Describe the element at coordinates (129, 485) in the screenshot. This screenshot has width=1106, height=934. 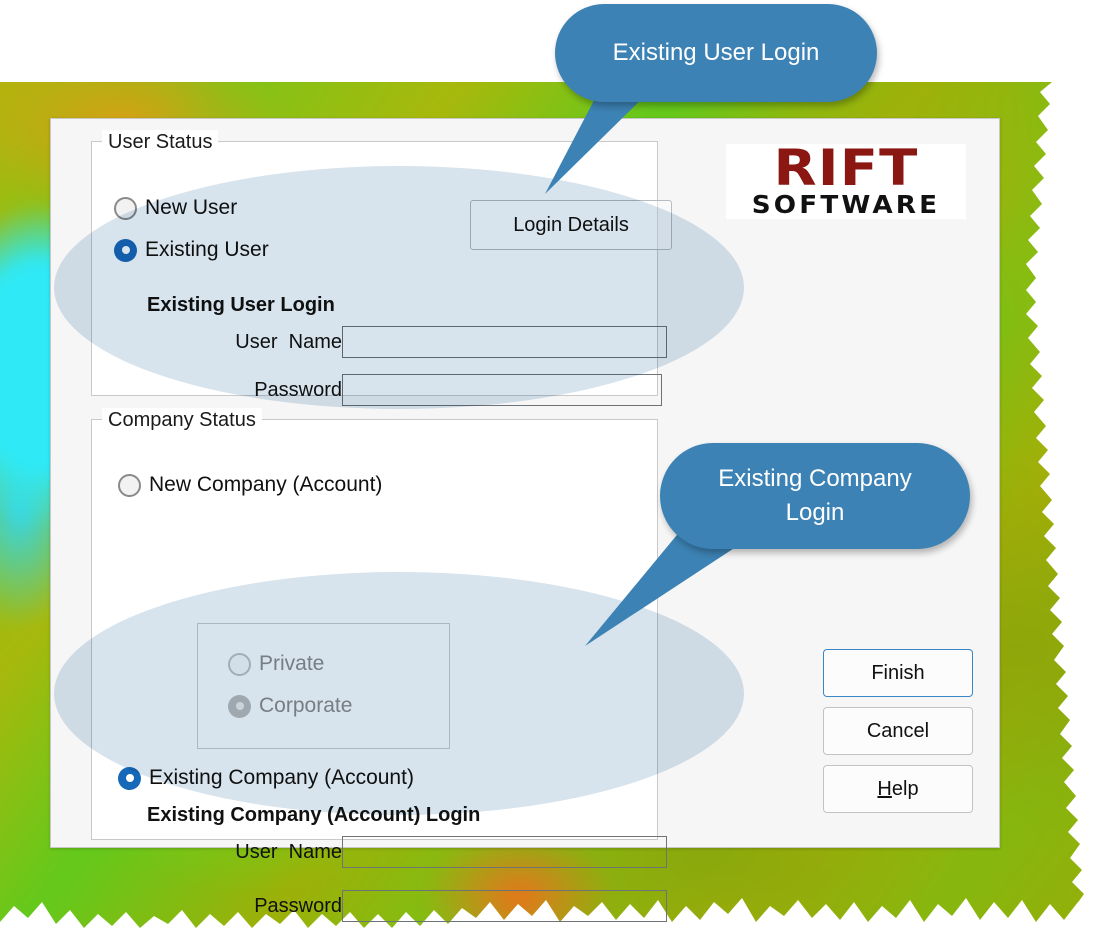
I see `radio-new-company-indicator` at that location.